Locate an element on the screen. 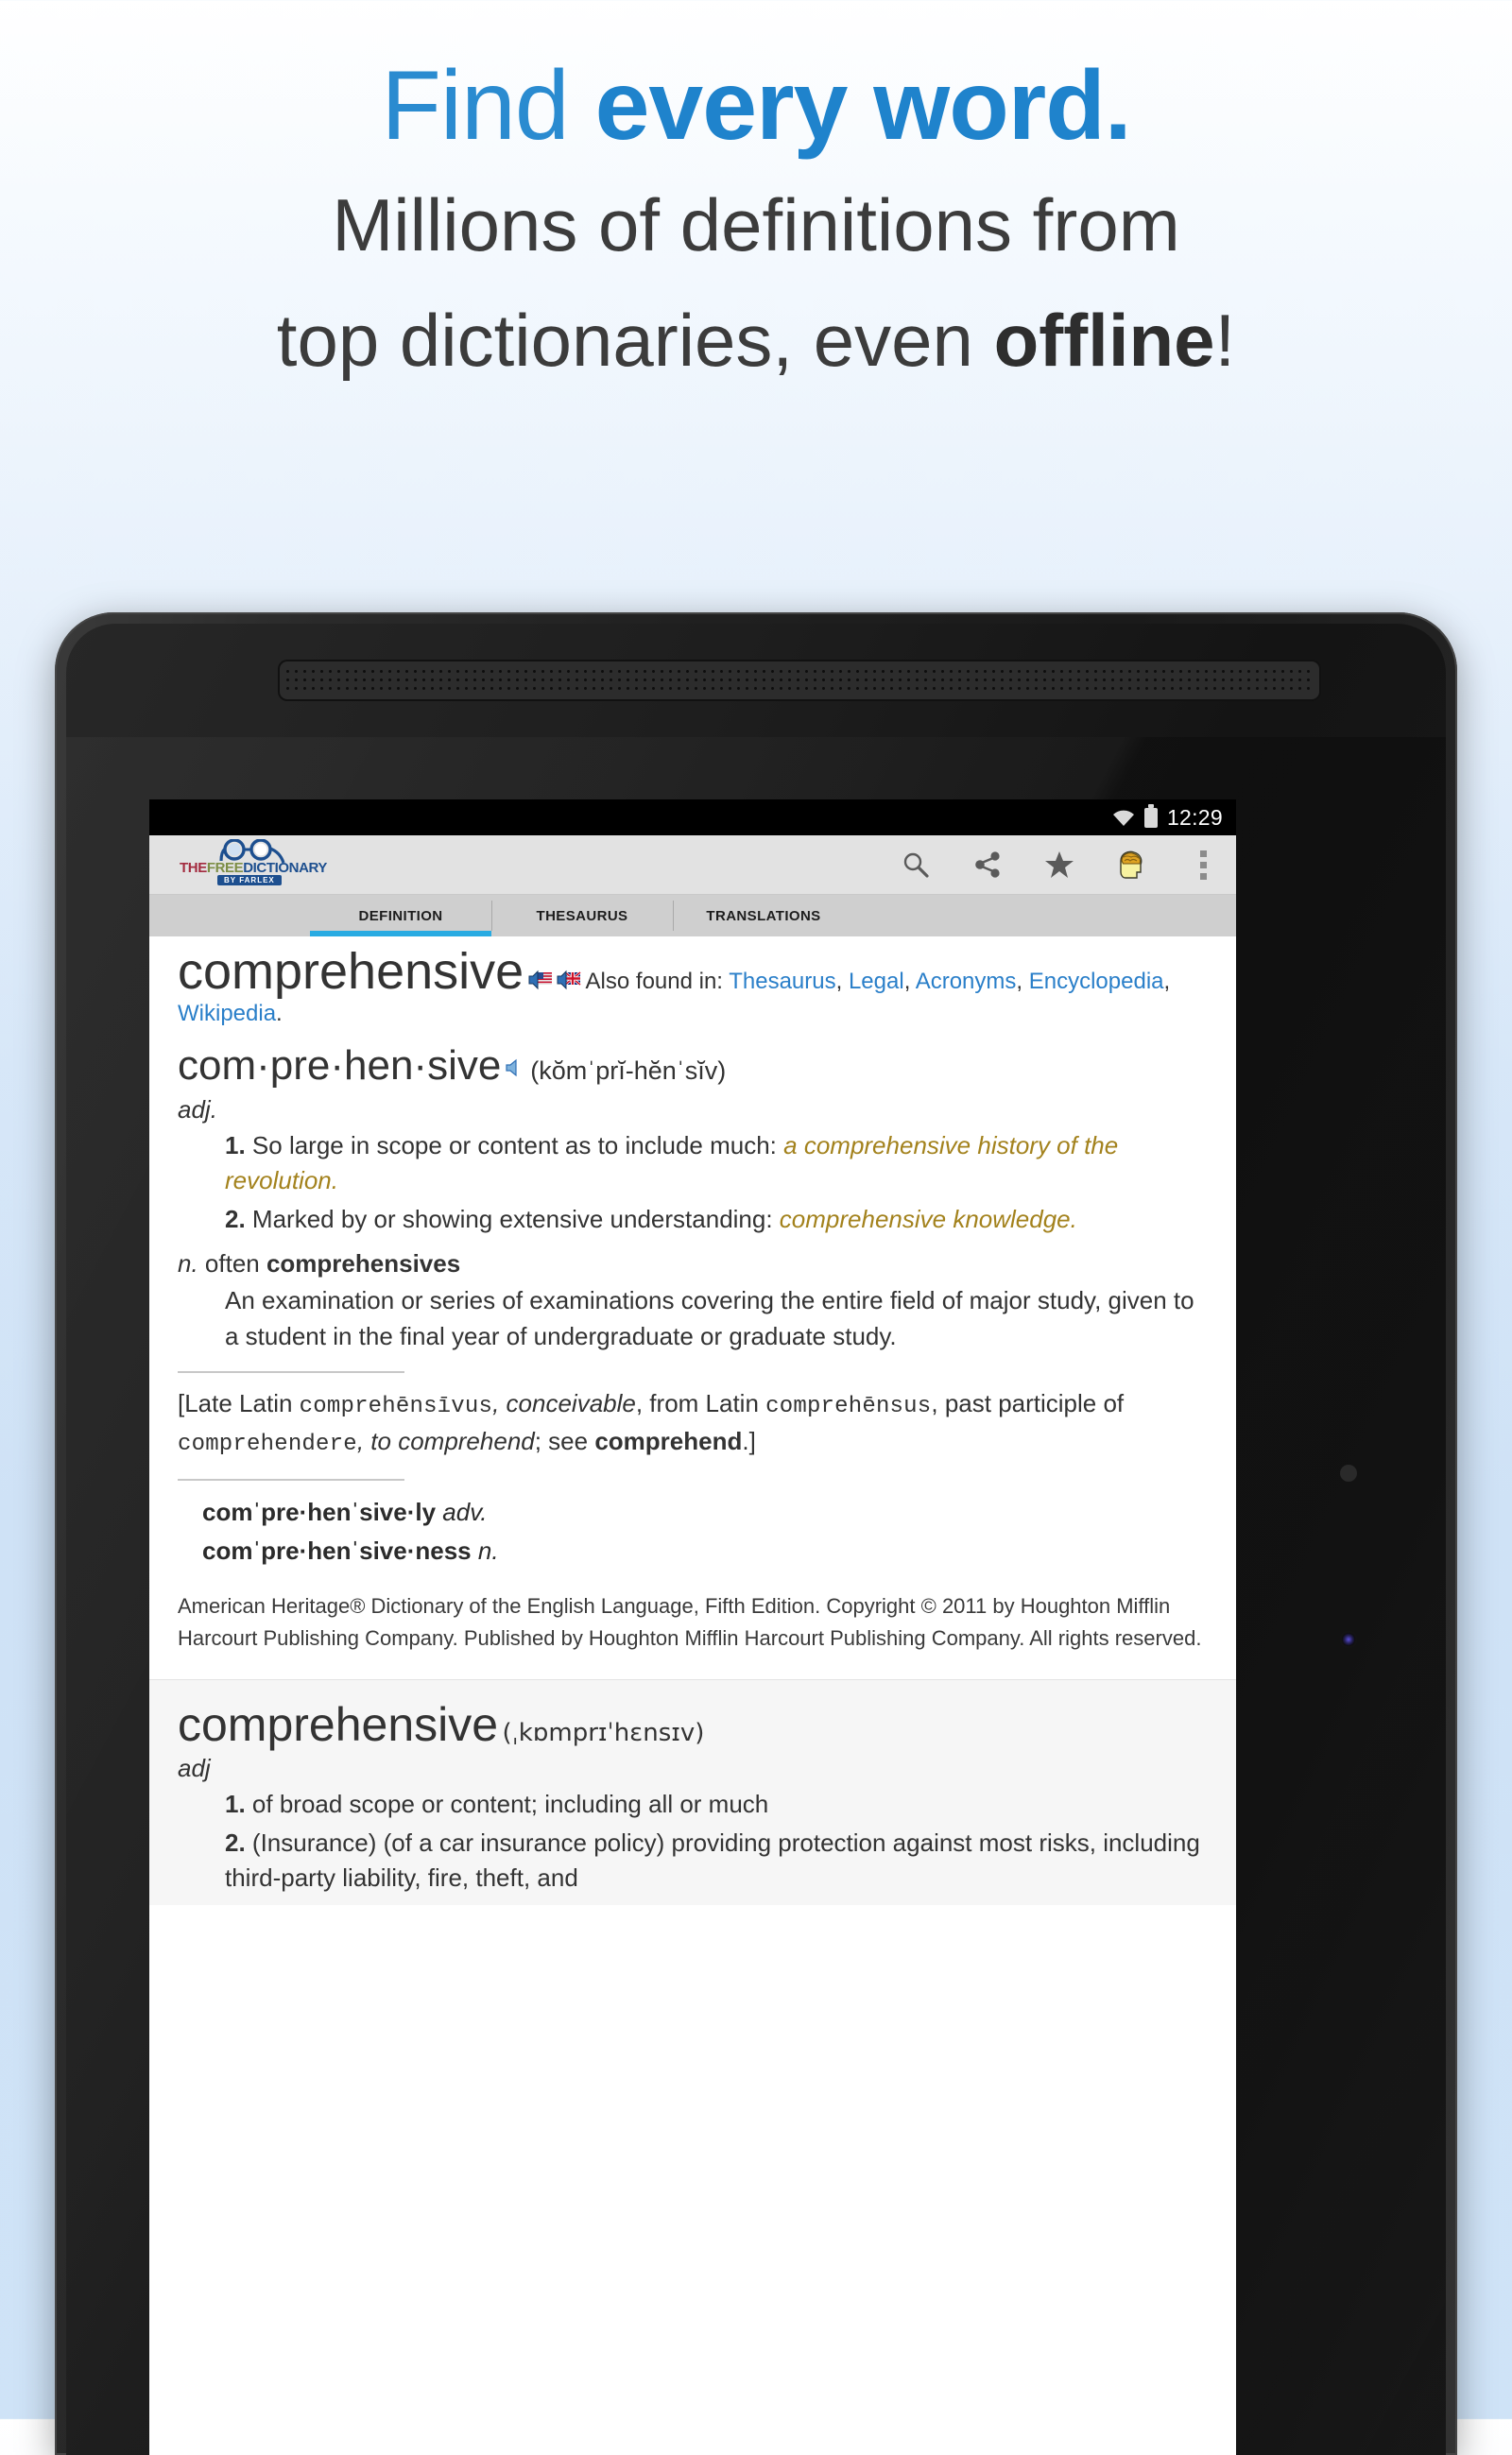 The image size is (1512, 2455). promo-headline-bold: every word is located at coordinates (850, 106).